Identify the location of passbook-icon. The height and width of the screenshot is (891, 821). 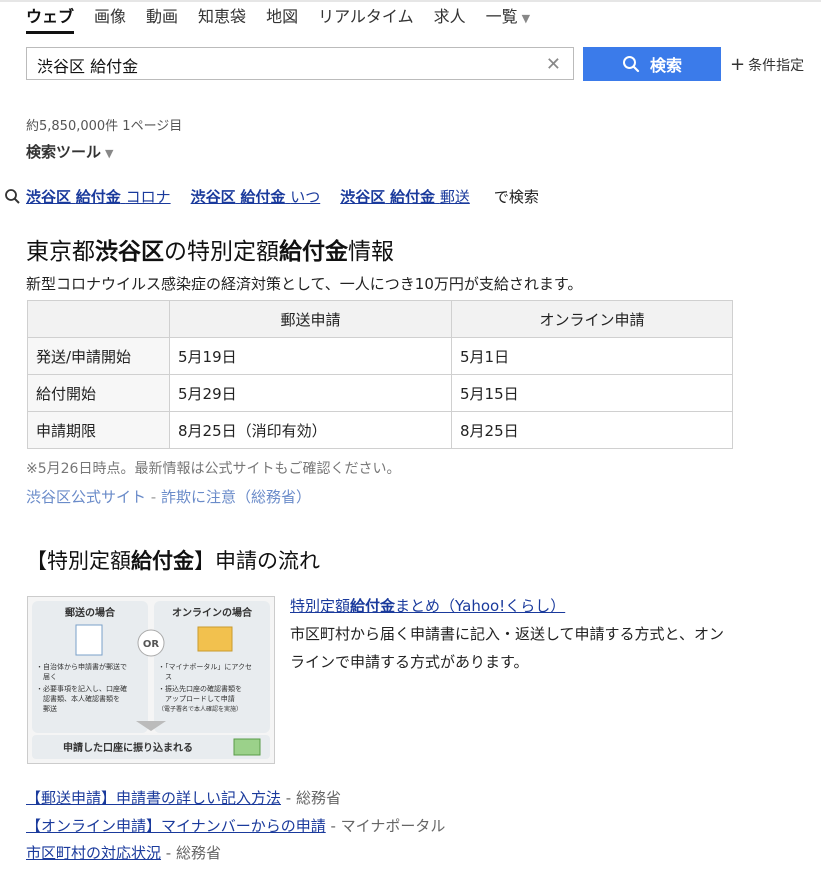
(247, 747).